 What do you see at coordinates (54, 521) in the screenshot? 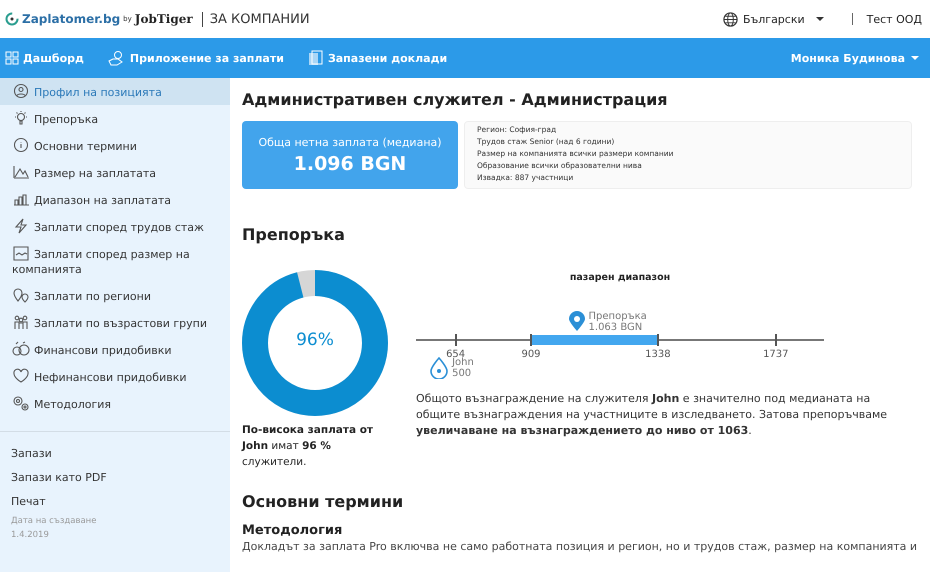
I see `created-label: Дата на създаване` at bounding box center [54, 521].